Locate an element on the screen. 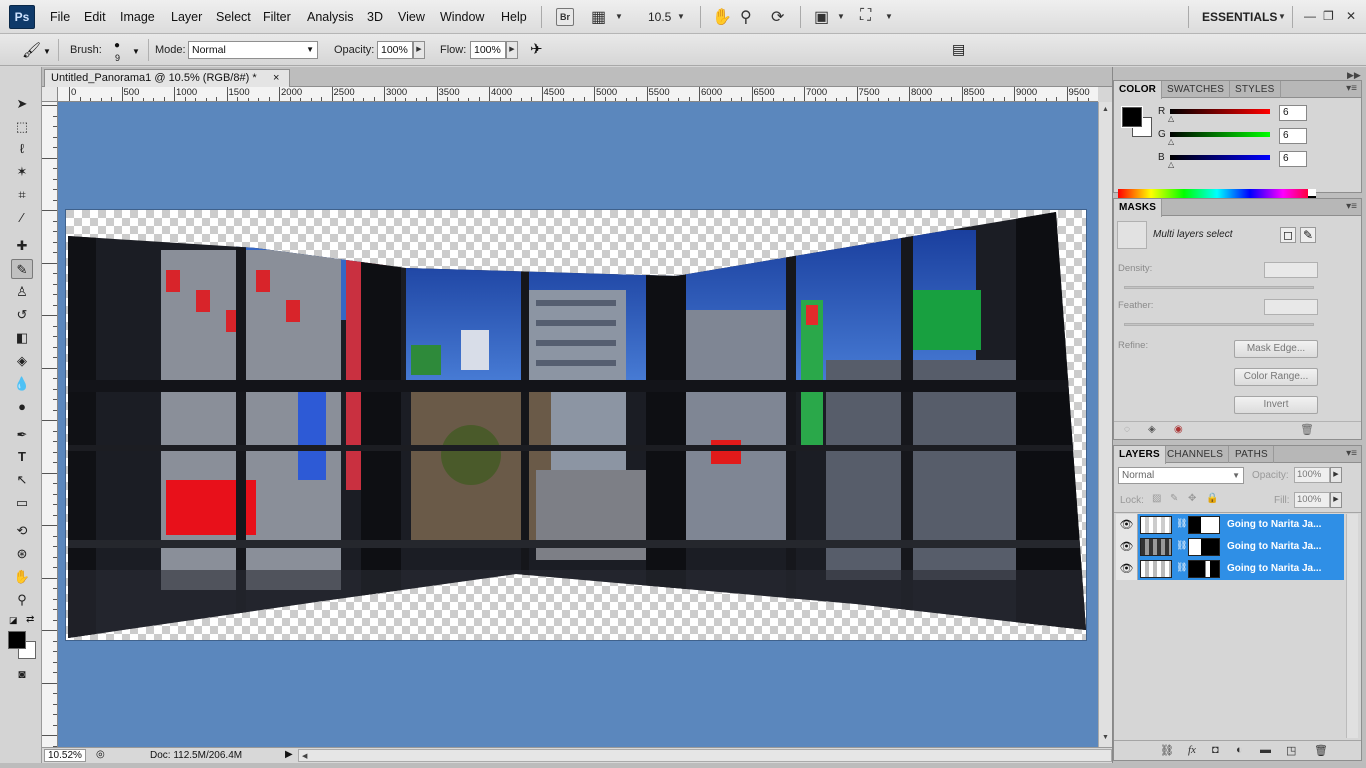  move-tool-icon: ➤ is located at coordinates (22, 104).